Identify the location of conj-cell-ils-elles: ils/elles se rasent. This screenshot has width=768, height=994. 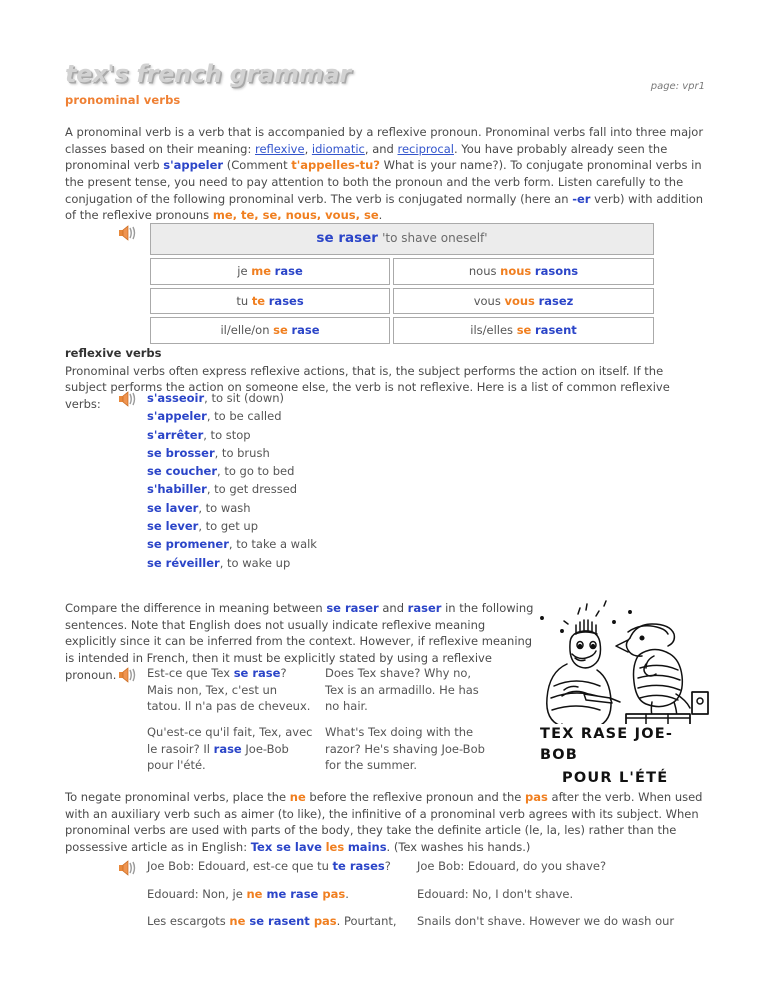
(523, 330).